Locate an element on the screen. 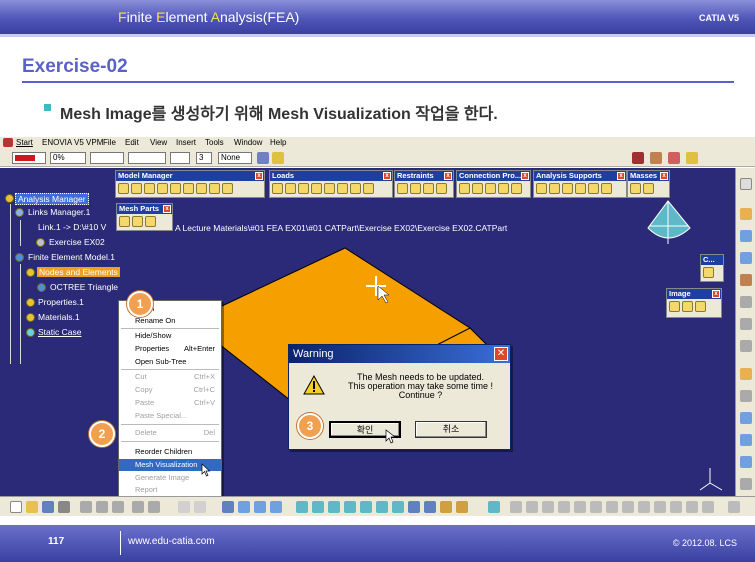  menu-file: File is located at coordinates (109, 142).